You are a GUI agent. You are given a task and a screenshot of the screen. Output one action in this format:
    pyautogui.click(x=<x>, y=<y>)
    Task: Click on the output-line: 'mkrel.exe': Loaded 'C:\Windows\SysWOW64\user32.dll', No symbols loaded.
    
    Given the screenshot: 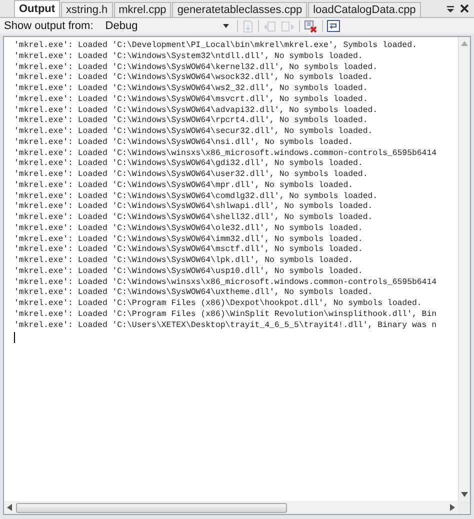 What is the action you would take?
    pyautogui.click(x=191, y=175)
    